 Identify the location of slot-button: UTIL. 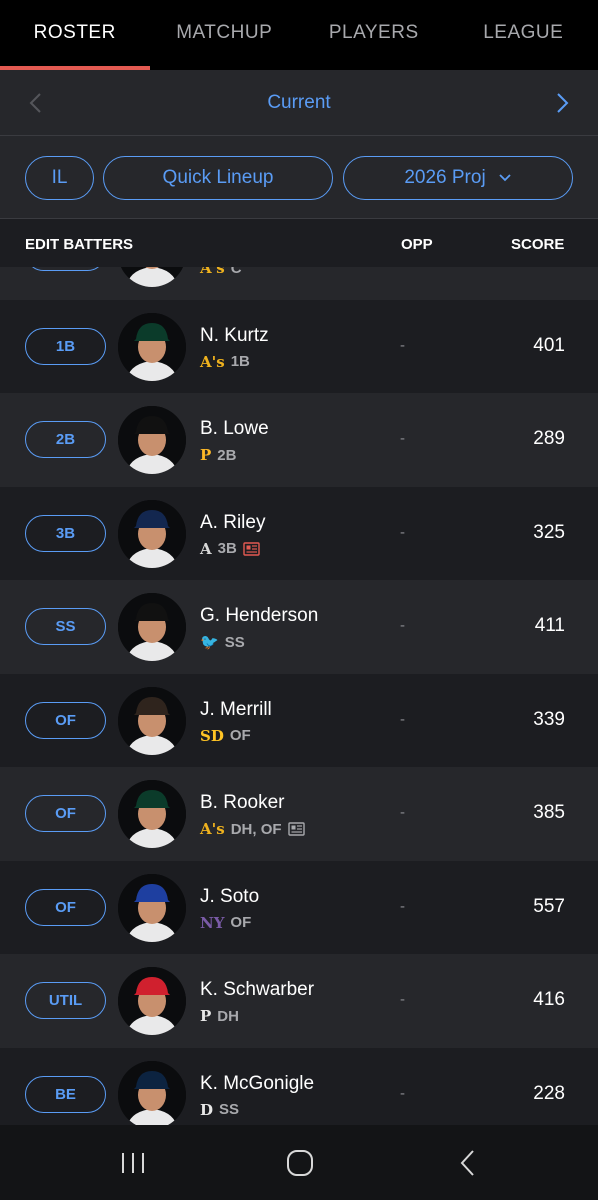
(65, 1000).